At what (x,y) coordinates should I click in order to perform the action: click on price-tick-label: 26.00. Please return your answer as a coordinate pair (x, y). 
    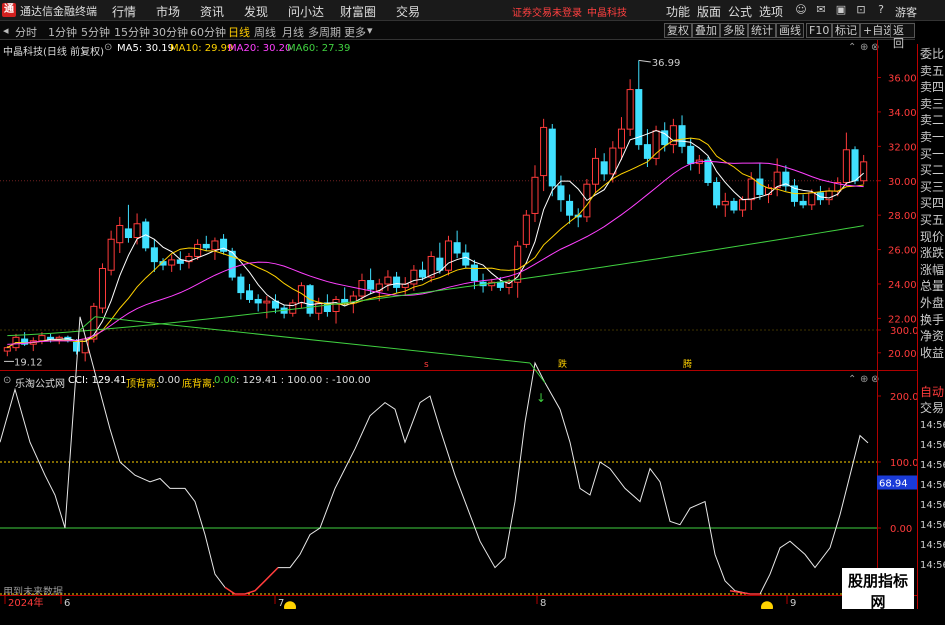
    Looking at the image, I should click on (902, 251).